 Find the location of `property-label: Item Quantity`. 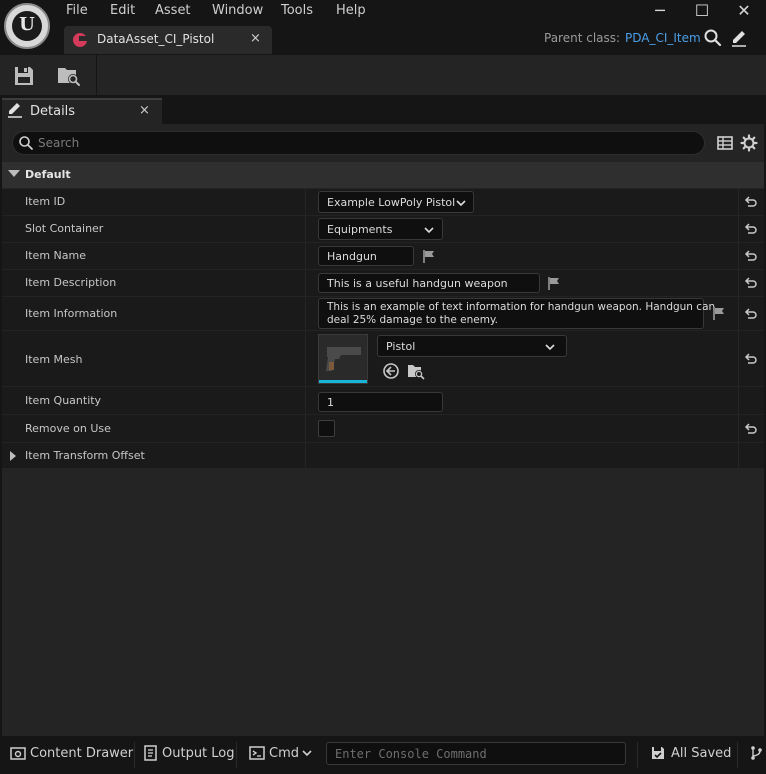

property-label: Item Quantity is located at coordinates (63, 400).